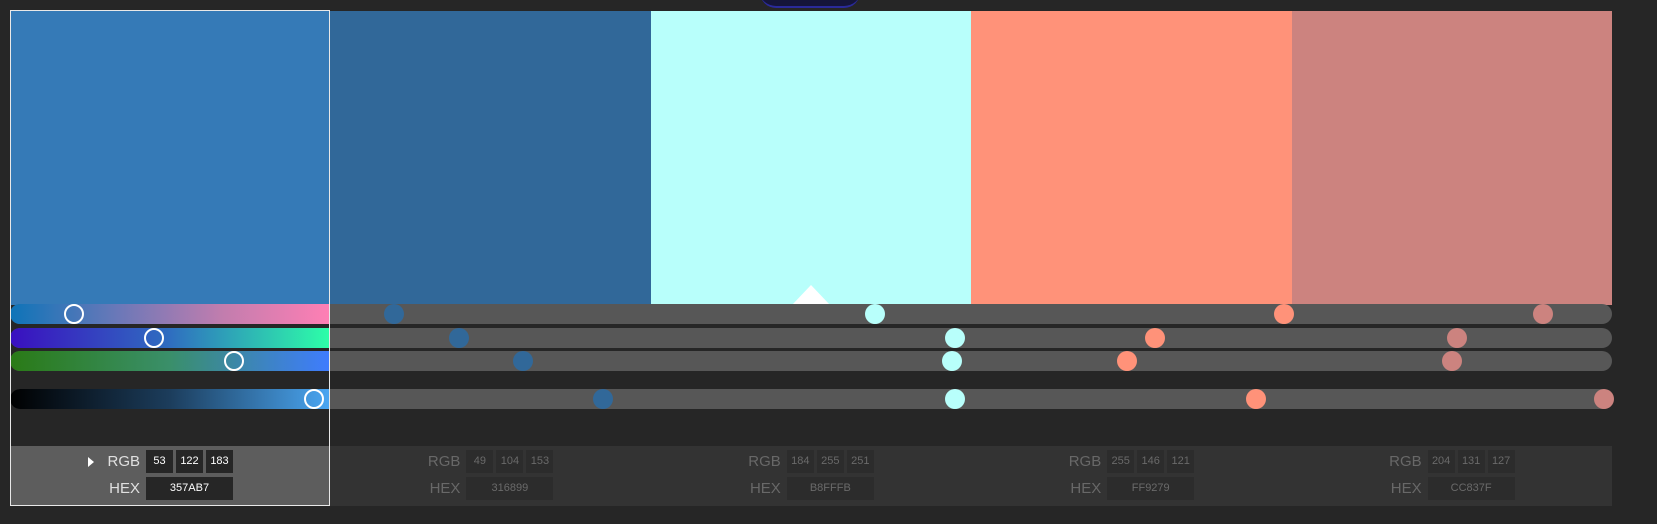 The width and height of the screenshot is (1657, 524). What do you see at coordinates (1151, 488) in the screenshot?
I see `hex-value: FF9279` at bounding box center [1151, 488].